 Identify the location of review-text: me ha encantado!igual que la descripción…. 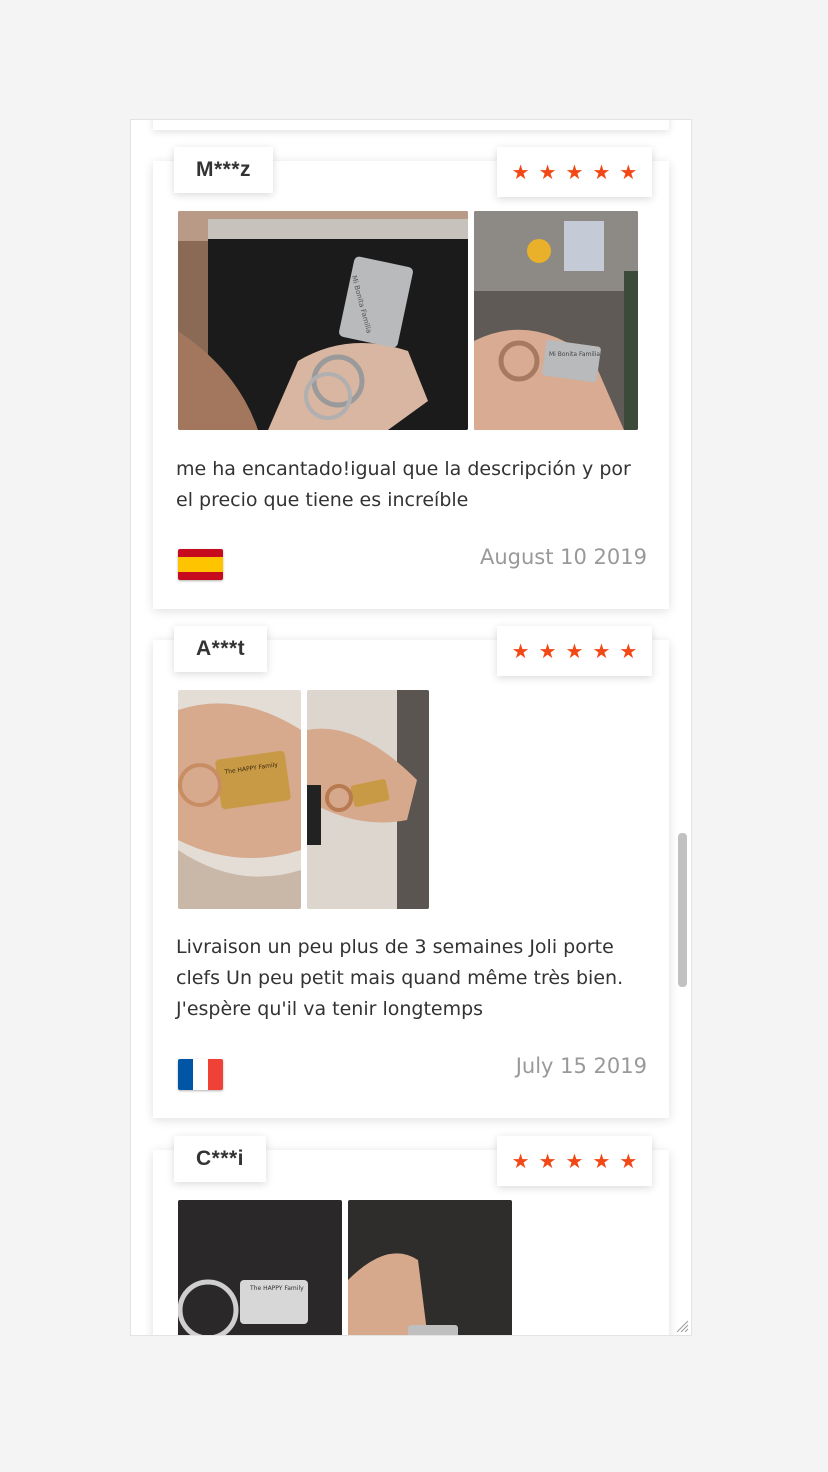
(403, 484).